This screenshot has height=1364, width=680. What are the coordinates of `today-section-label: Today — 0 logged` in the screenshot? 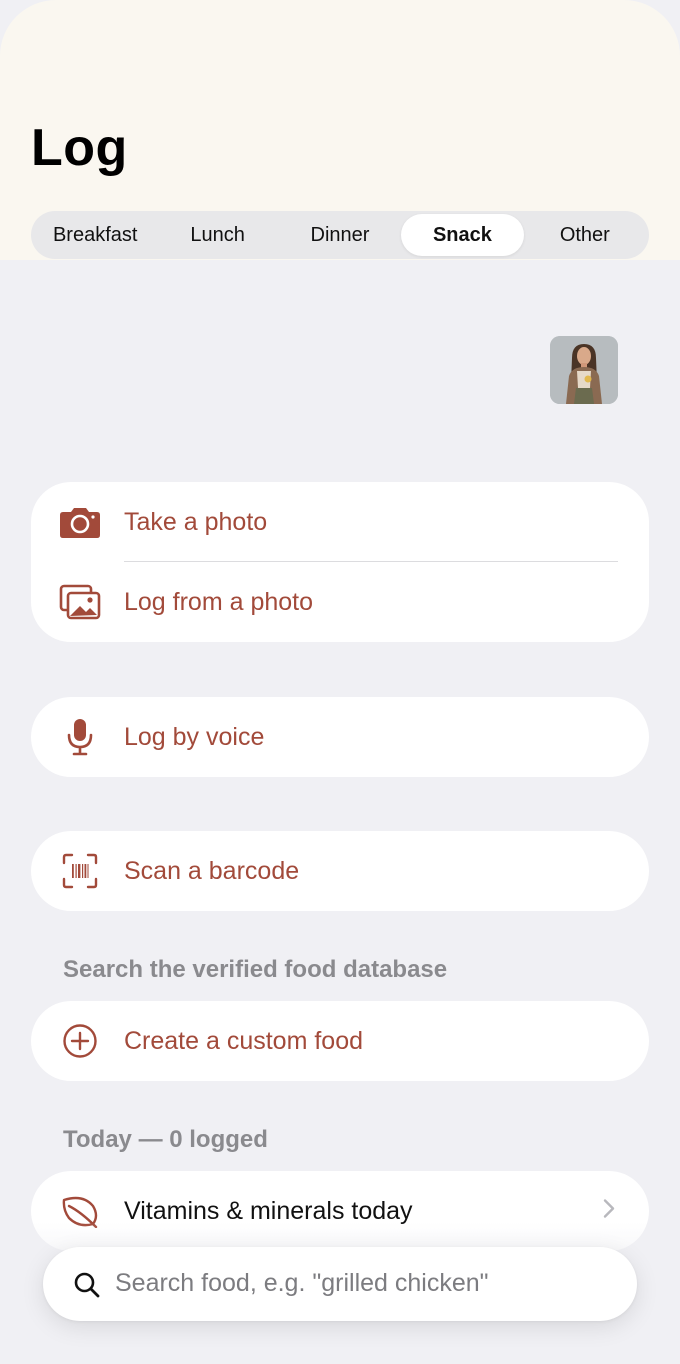 It's located at (165, 1139).